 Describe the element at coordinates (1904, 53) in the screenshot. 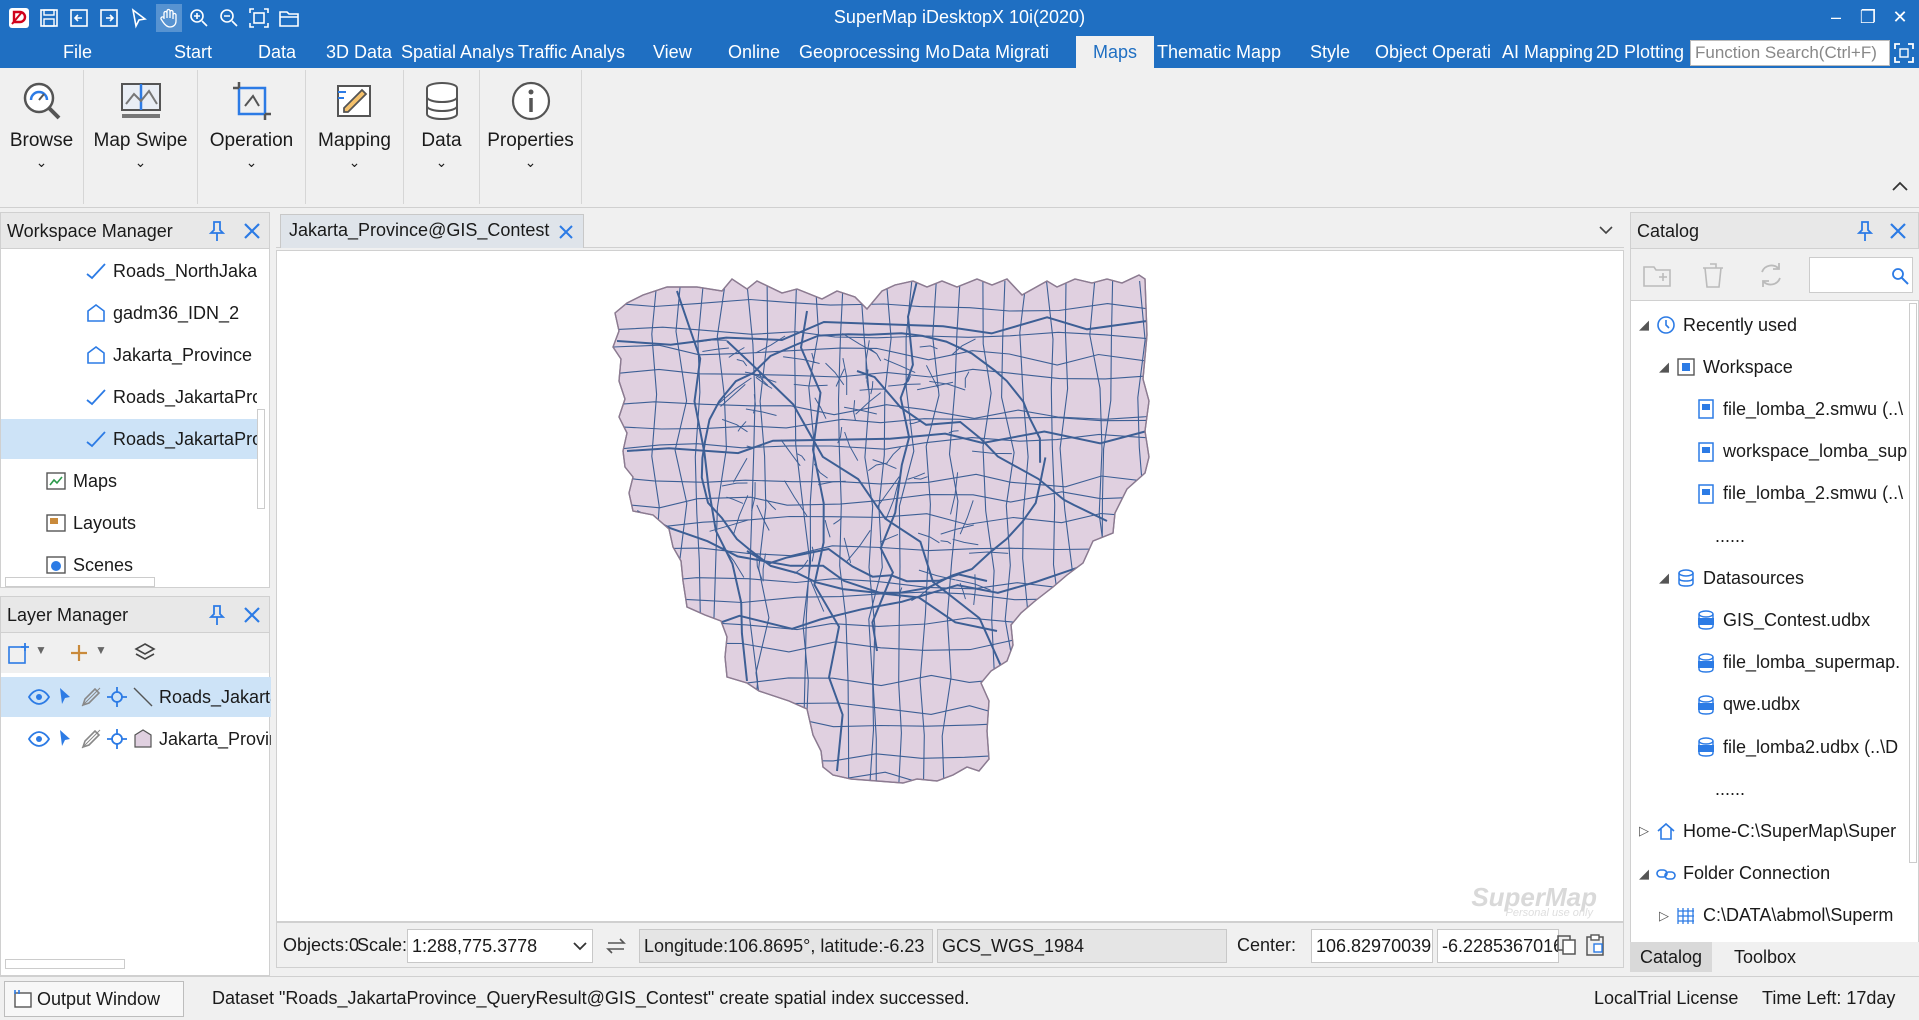

I see `fullscreen-icon` at that location.